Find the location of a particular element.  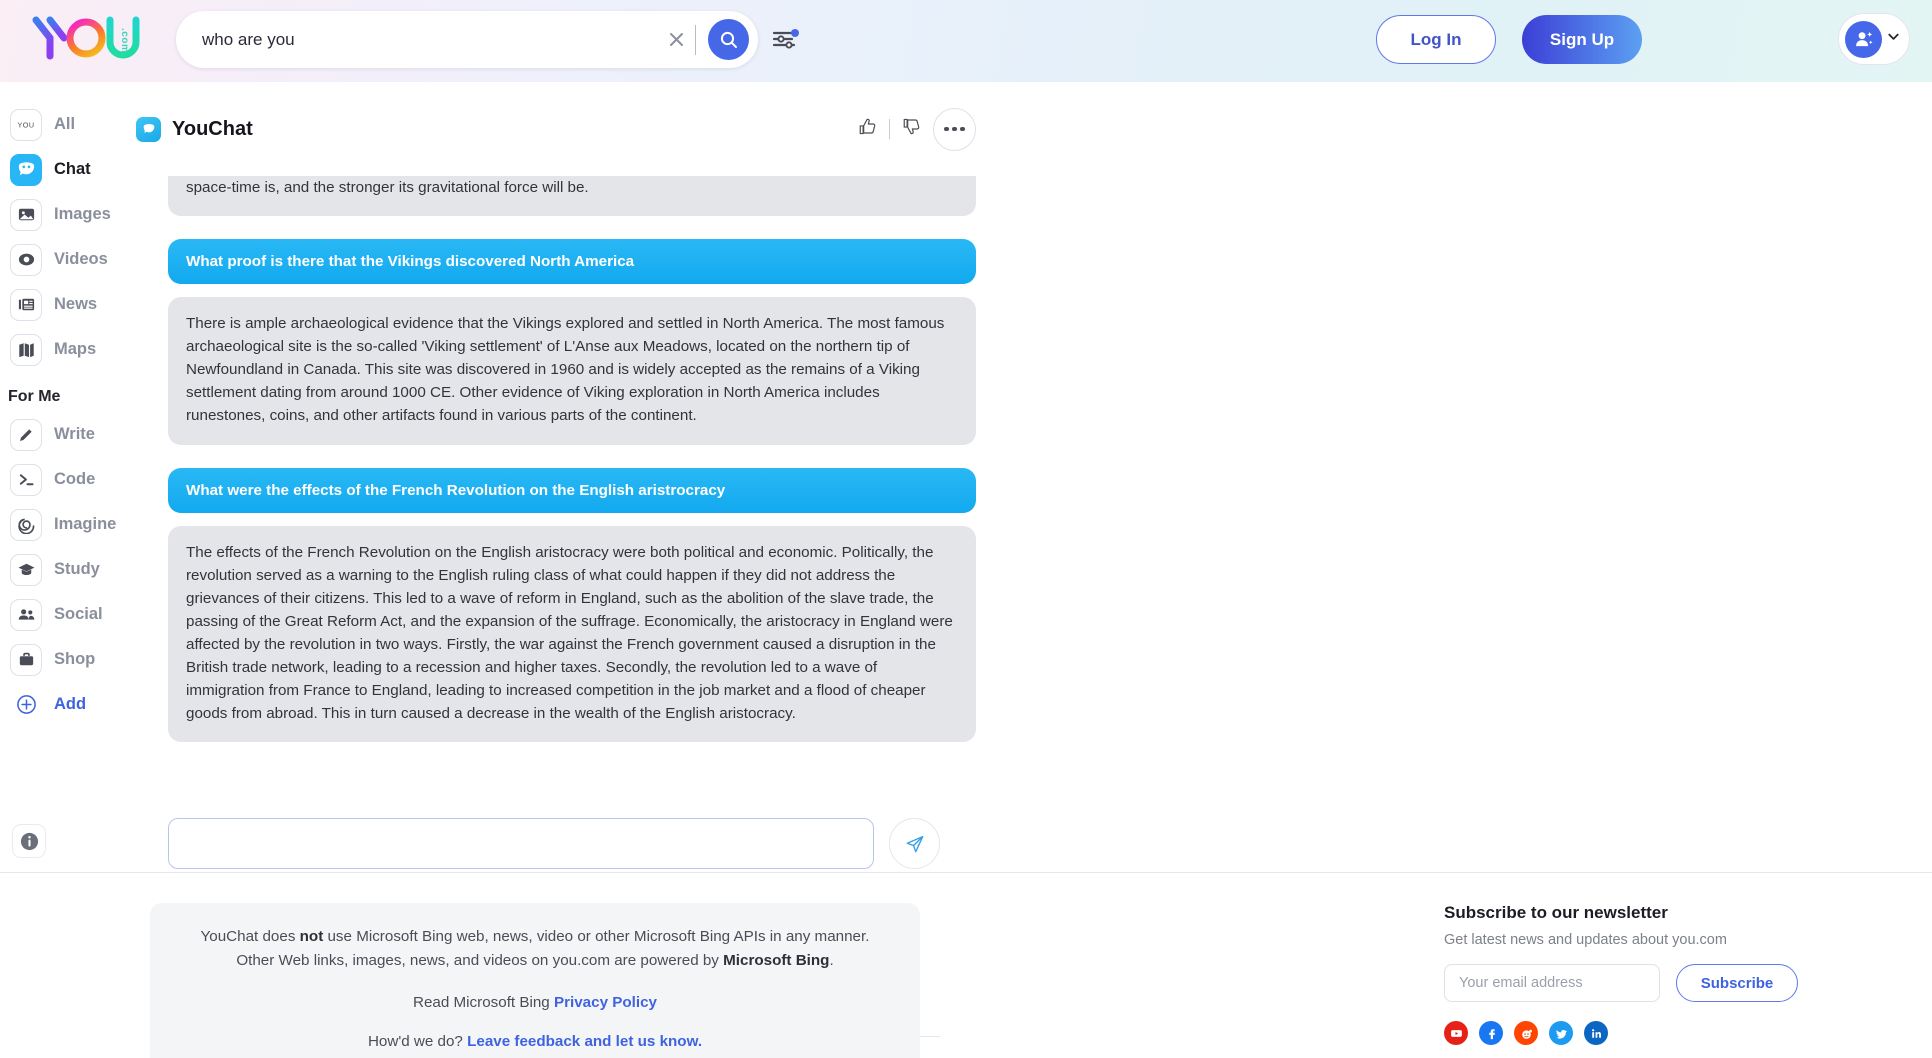

sidebar-item-label: All is located at coordinates (65, 124).